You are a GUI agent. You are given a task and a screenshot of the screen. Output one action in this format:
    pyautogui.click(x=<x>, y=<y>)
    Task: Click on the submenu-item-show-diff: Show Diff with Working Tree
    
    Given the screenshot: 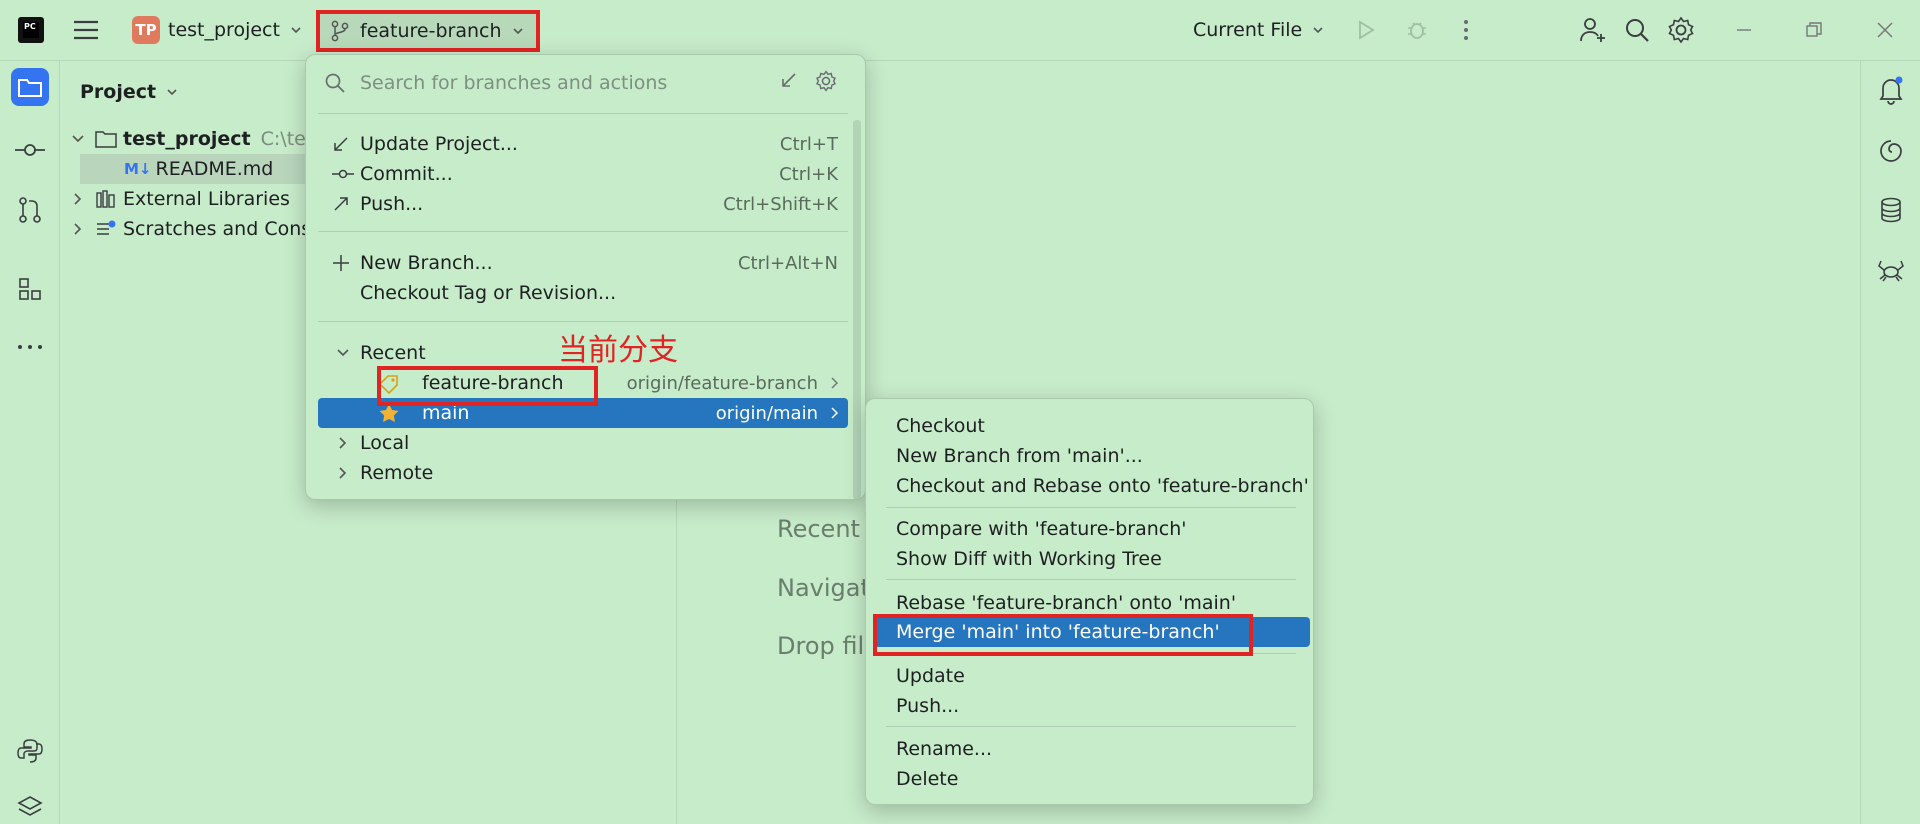 What is the action you would take?
    pyautogui.click(x=1092, y=559)
    